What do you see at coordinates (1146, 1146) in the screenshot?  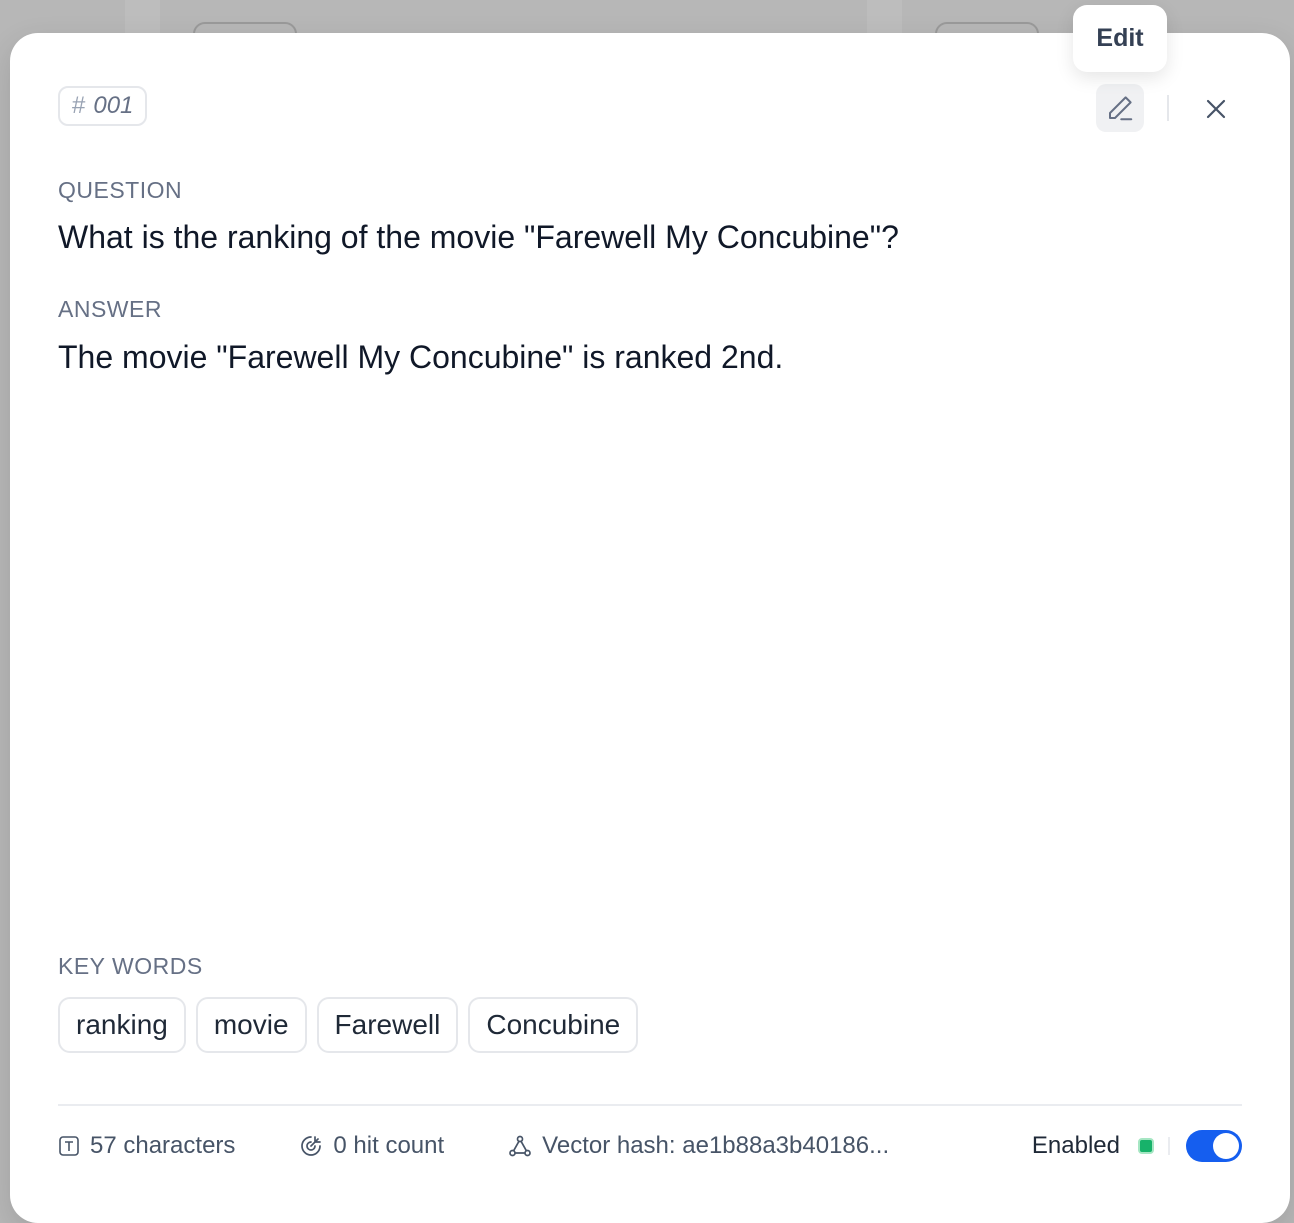 I see `status-dot` at bounding box center [1146, 1146].